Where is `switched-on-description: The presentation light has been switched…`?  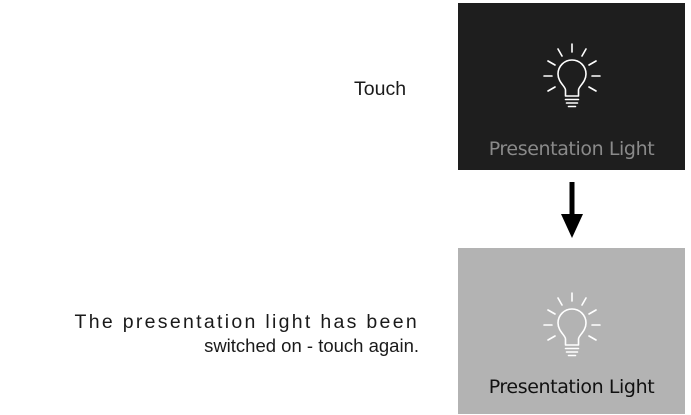
switched-on-description: The presentation light has been switched… is located at coordinates (210, 334).